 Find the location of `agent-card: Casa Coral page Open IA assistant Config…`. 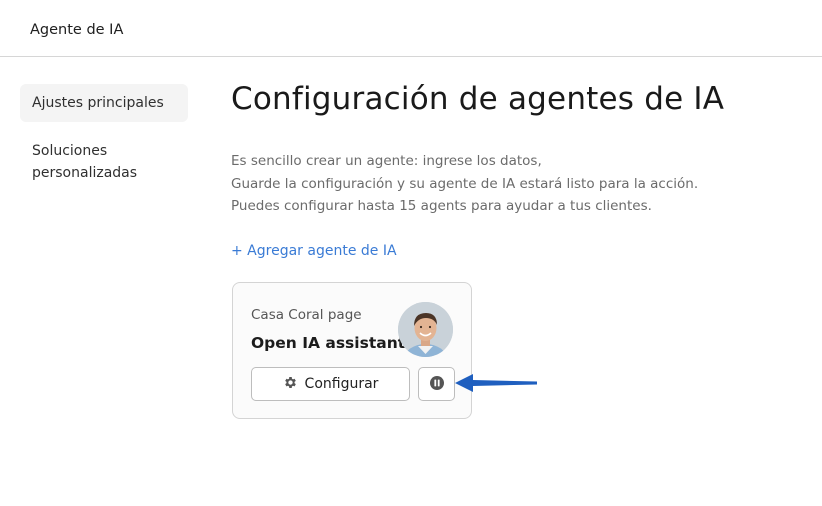

agent-card: Casa Coral page Open IA assistant Config… is located at coordinates (352, 350).